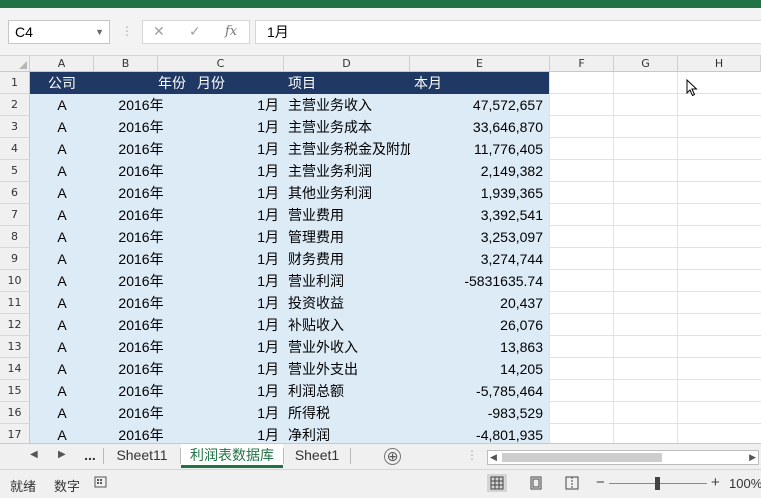  What do you see at coordinates (15, 259) in the screenshot?
I see `row-header: 9` at bounding box center [15, 259].